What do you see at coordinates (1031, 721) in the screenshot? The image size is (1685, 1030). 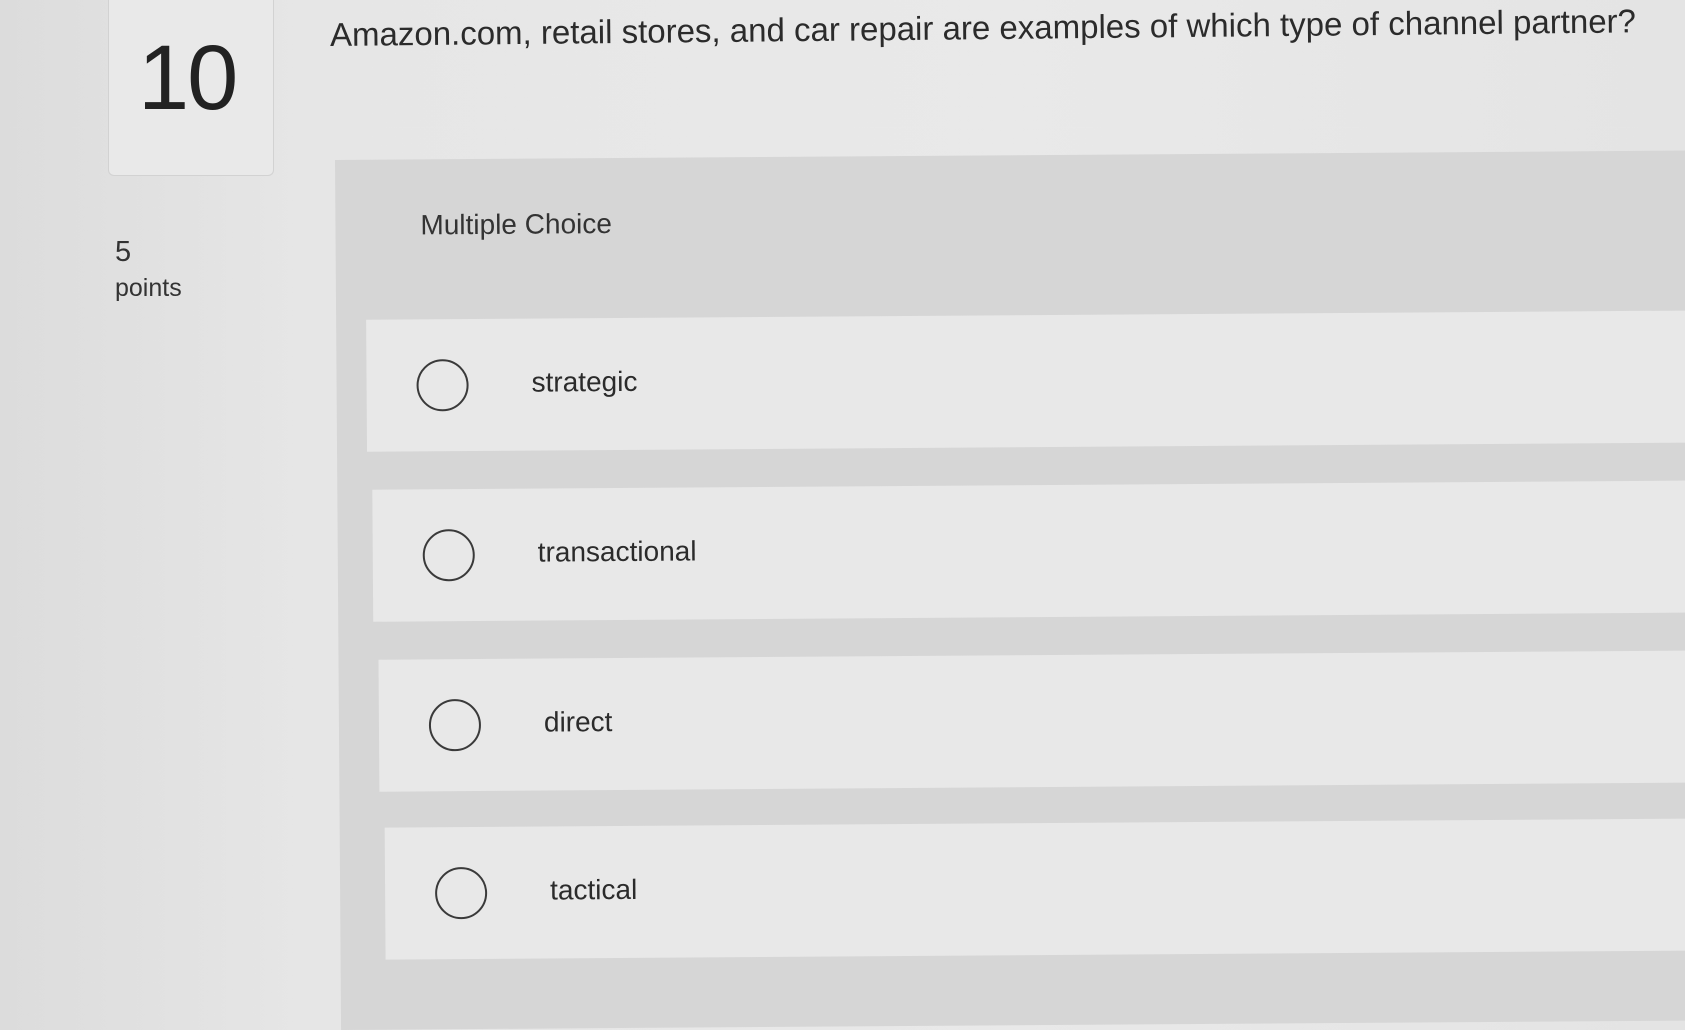 I see `answer-option-direct: direct` at bounding box center [1031, 721].